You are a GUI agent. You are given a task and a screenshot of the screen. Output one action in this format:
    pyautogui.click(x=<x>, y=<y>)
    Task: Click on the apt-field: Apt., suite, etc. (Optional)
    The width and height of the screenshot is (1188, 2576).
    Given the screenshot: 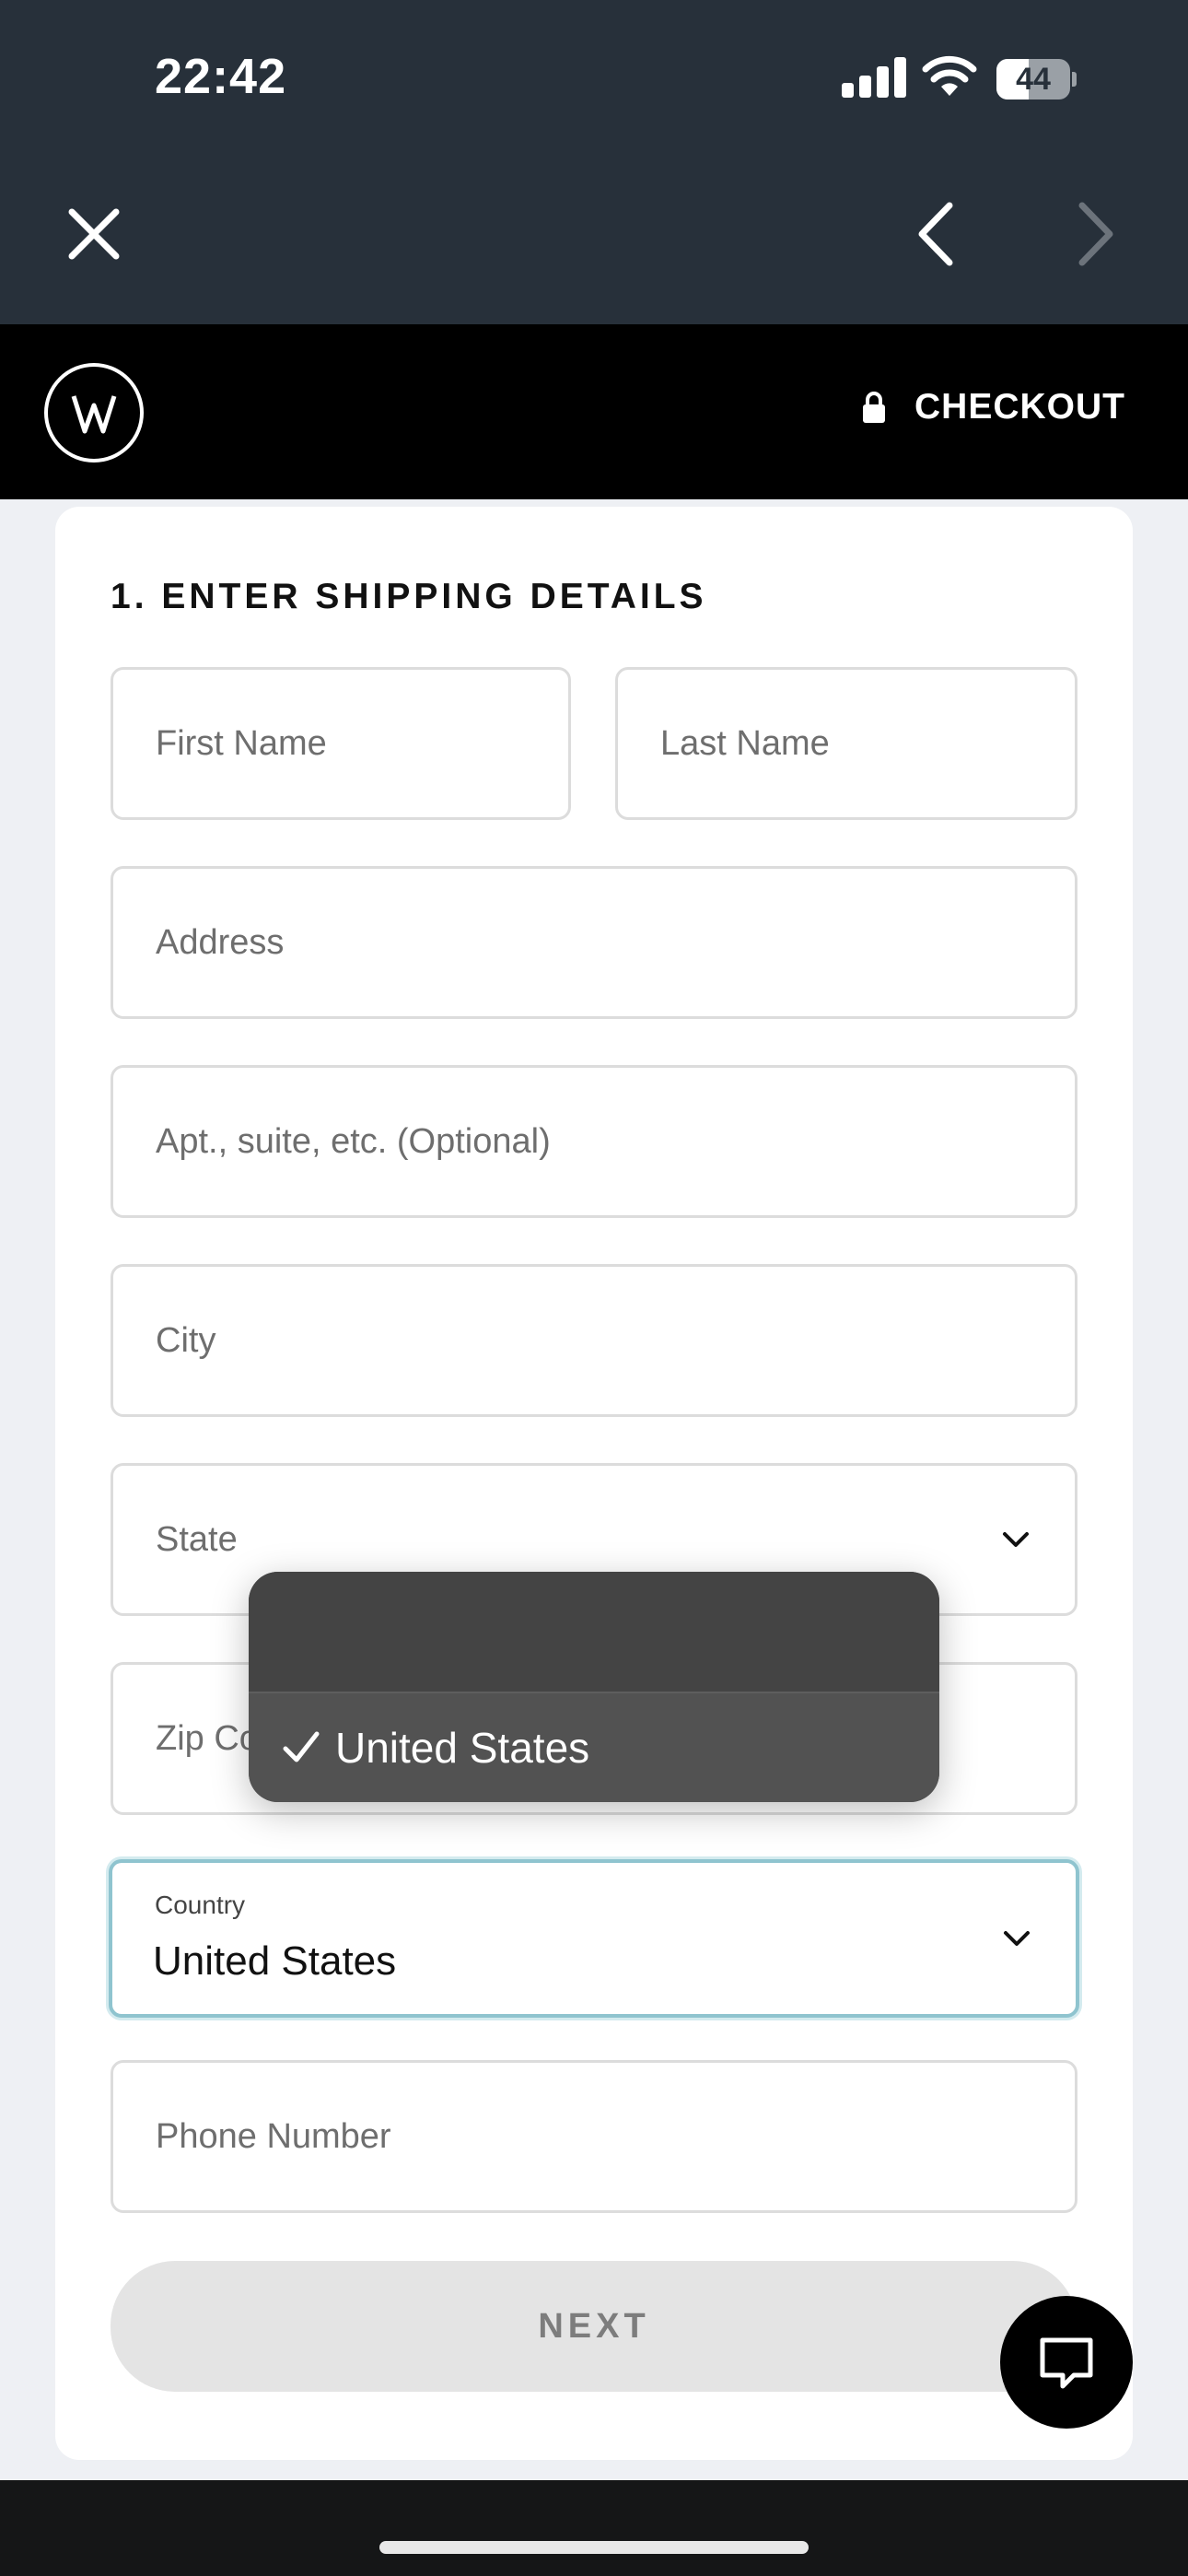 What is the action you would take?
    pyautogui.click(x=594, y=1141)
    